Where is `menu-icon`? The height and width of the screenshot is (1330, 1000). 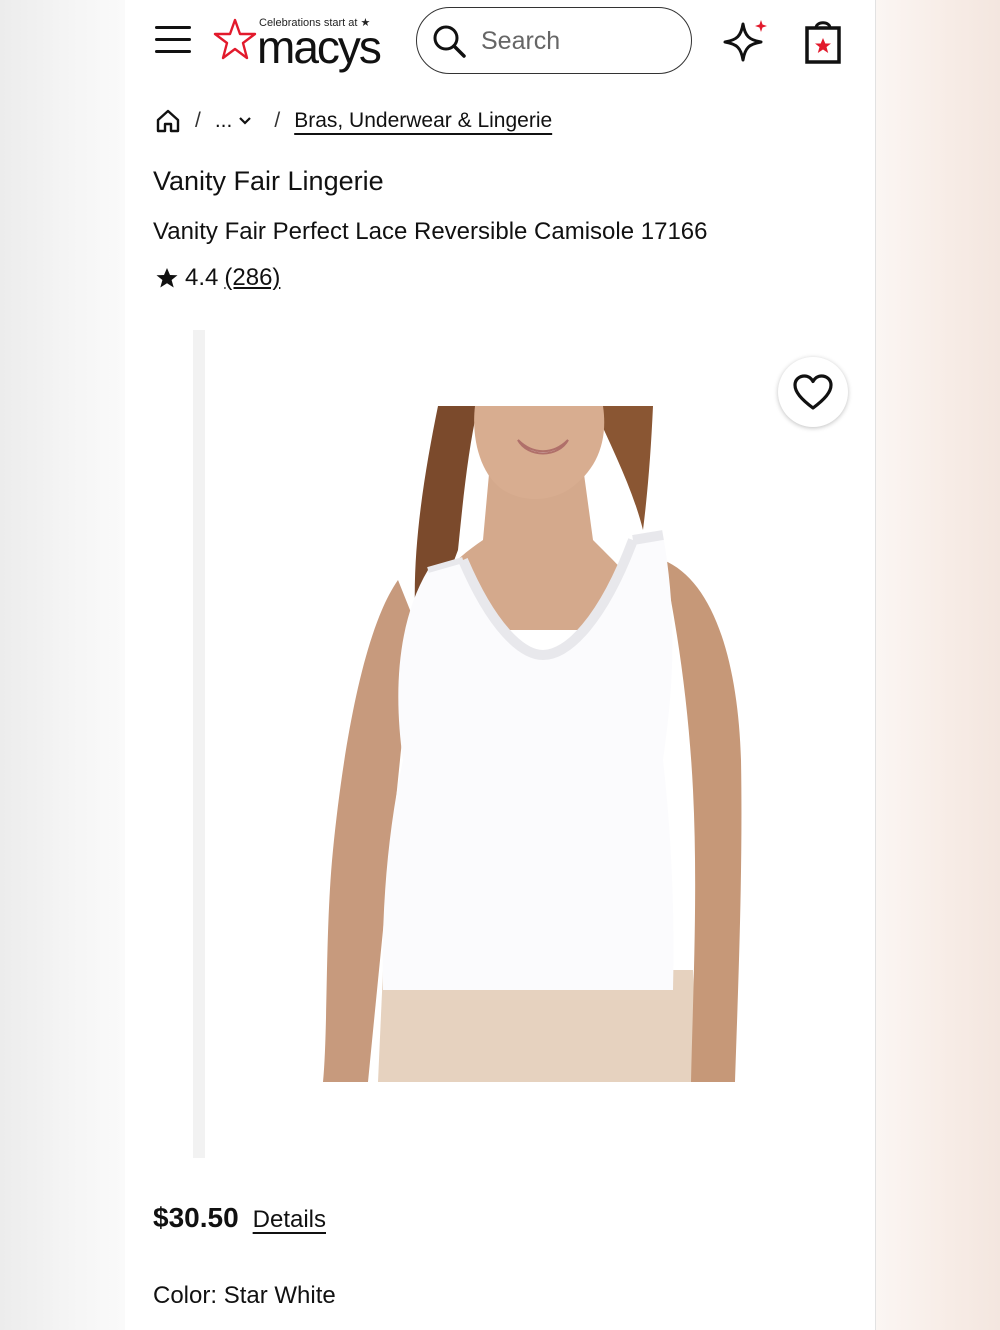
menu-icon is located at coordinates (173, 42).